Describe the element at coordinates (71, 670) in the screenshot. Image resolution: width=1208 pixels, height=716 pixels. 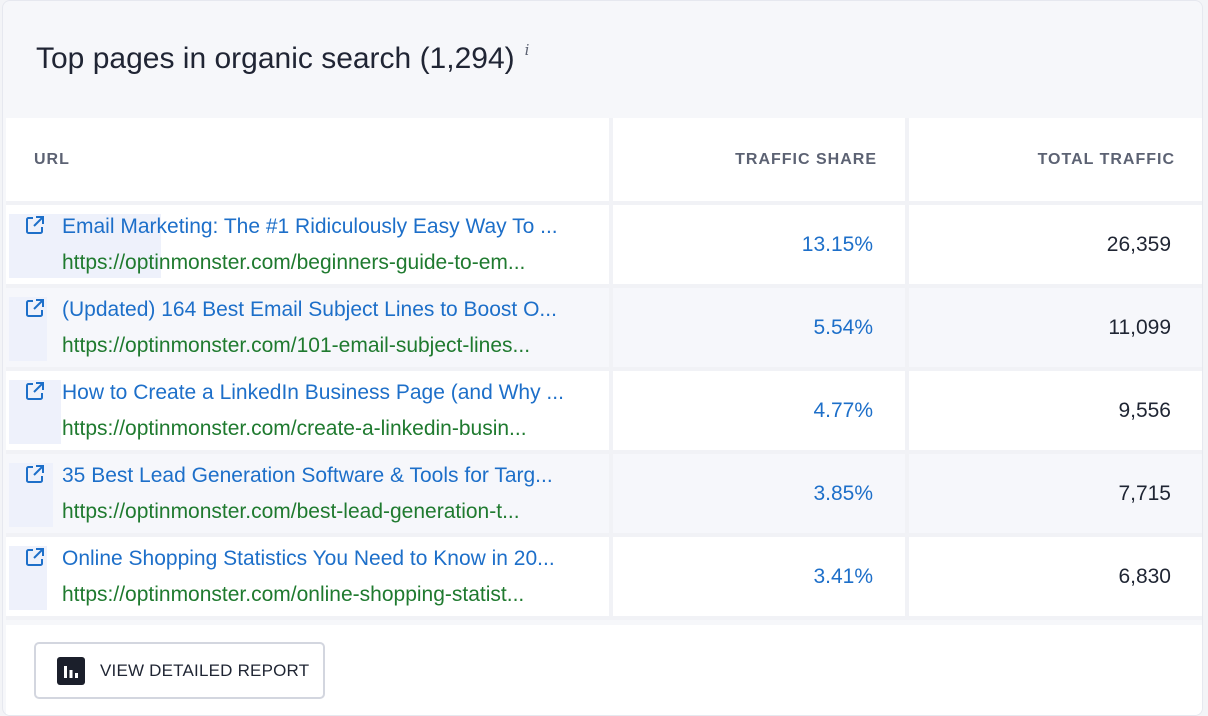
I see `bar-chart-icon` at that location.